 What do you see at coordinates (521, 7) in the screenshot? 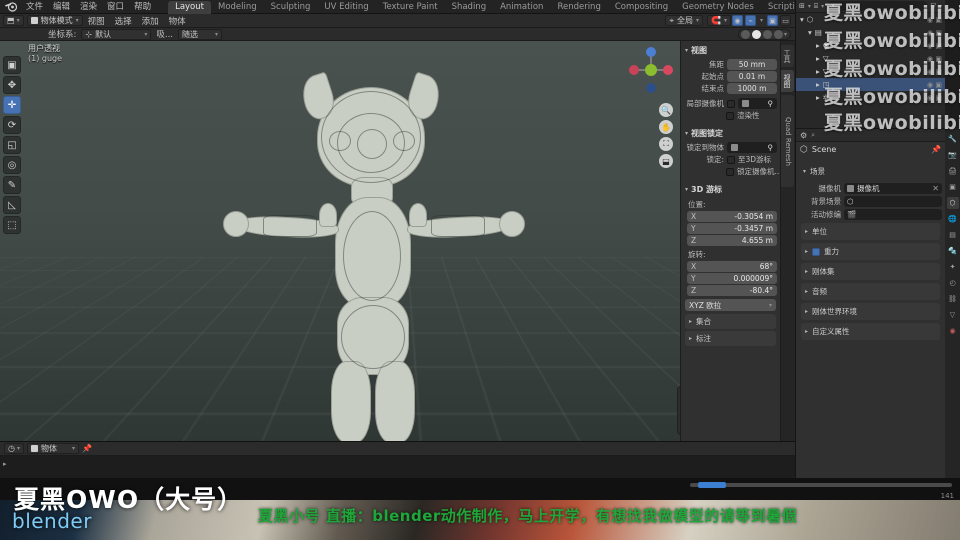
I see `tab-animation: Animation` at bounding box center [521, 7].